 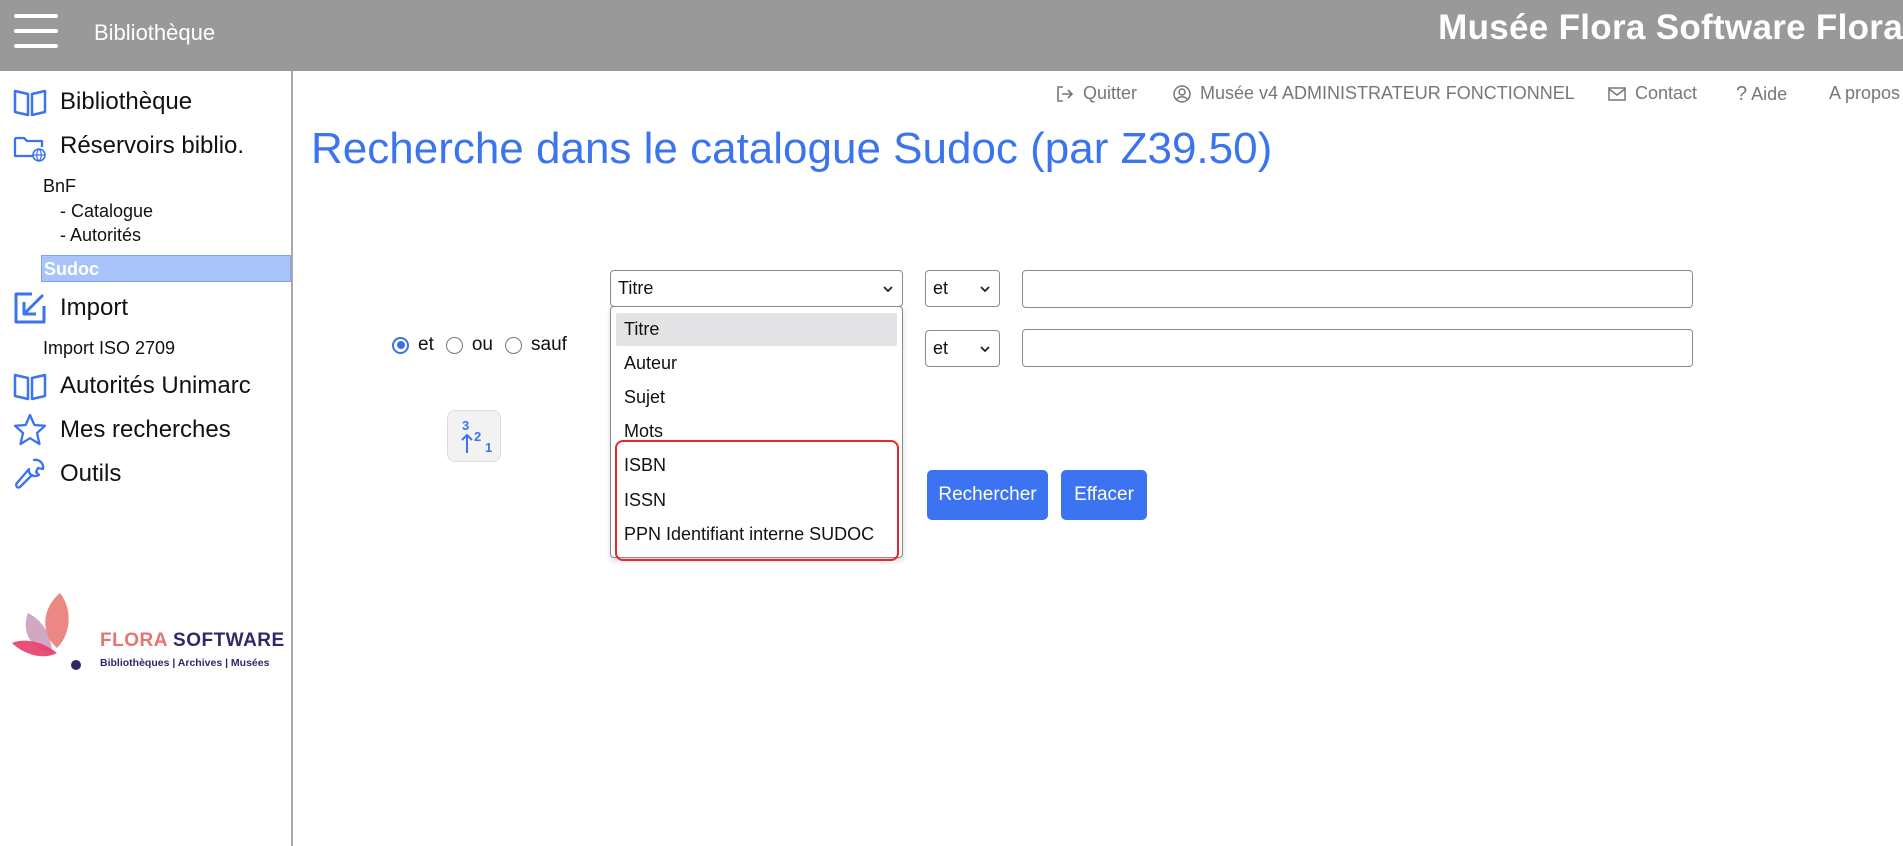 I want to click on contact-label: Contact, so click(x=1666, y=93).